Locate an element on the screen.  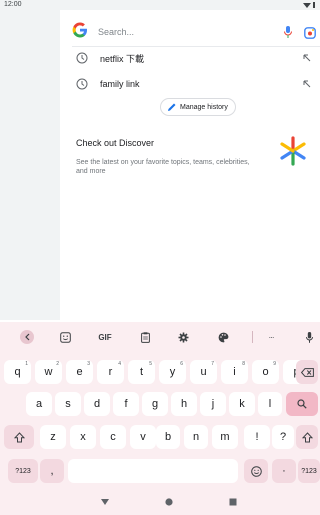
home-circle-icon is located at coordinates (169, 502).